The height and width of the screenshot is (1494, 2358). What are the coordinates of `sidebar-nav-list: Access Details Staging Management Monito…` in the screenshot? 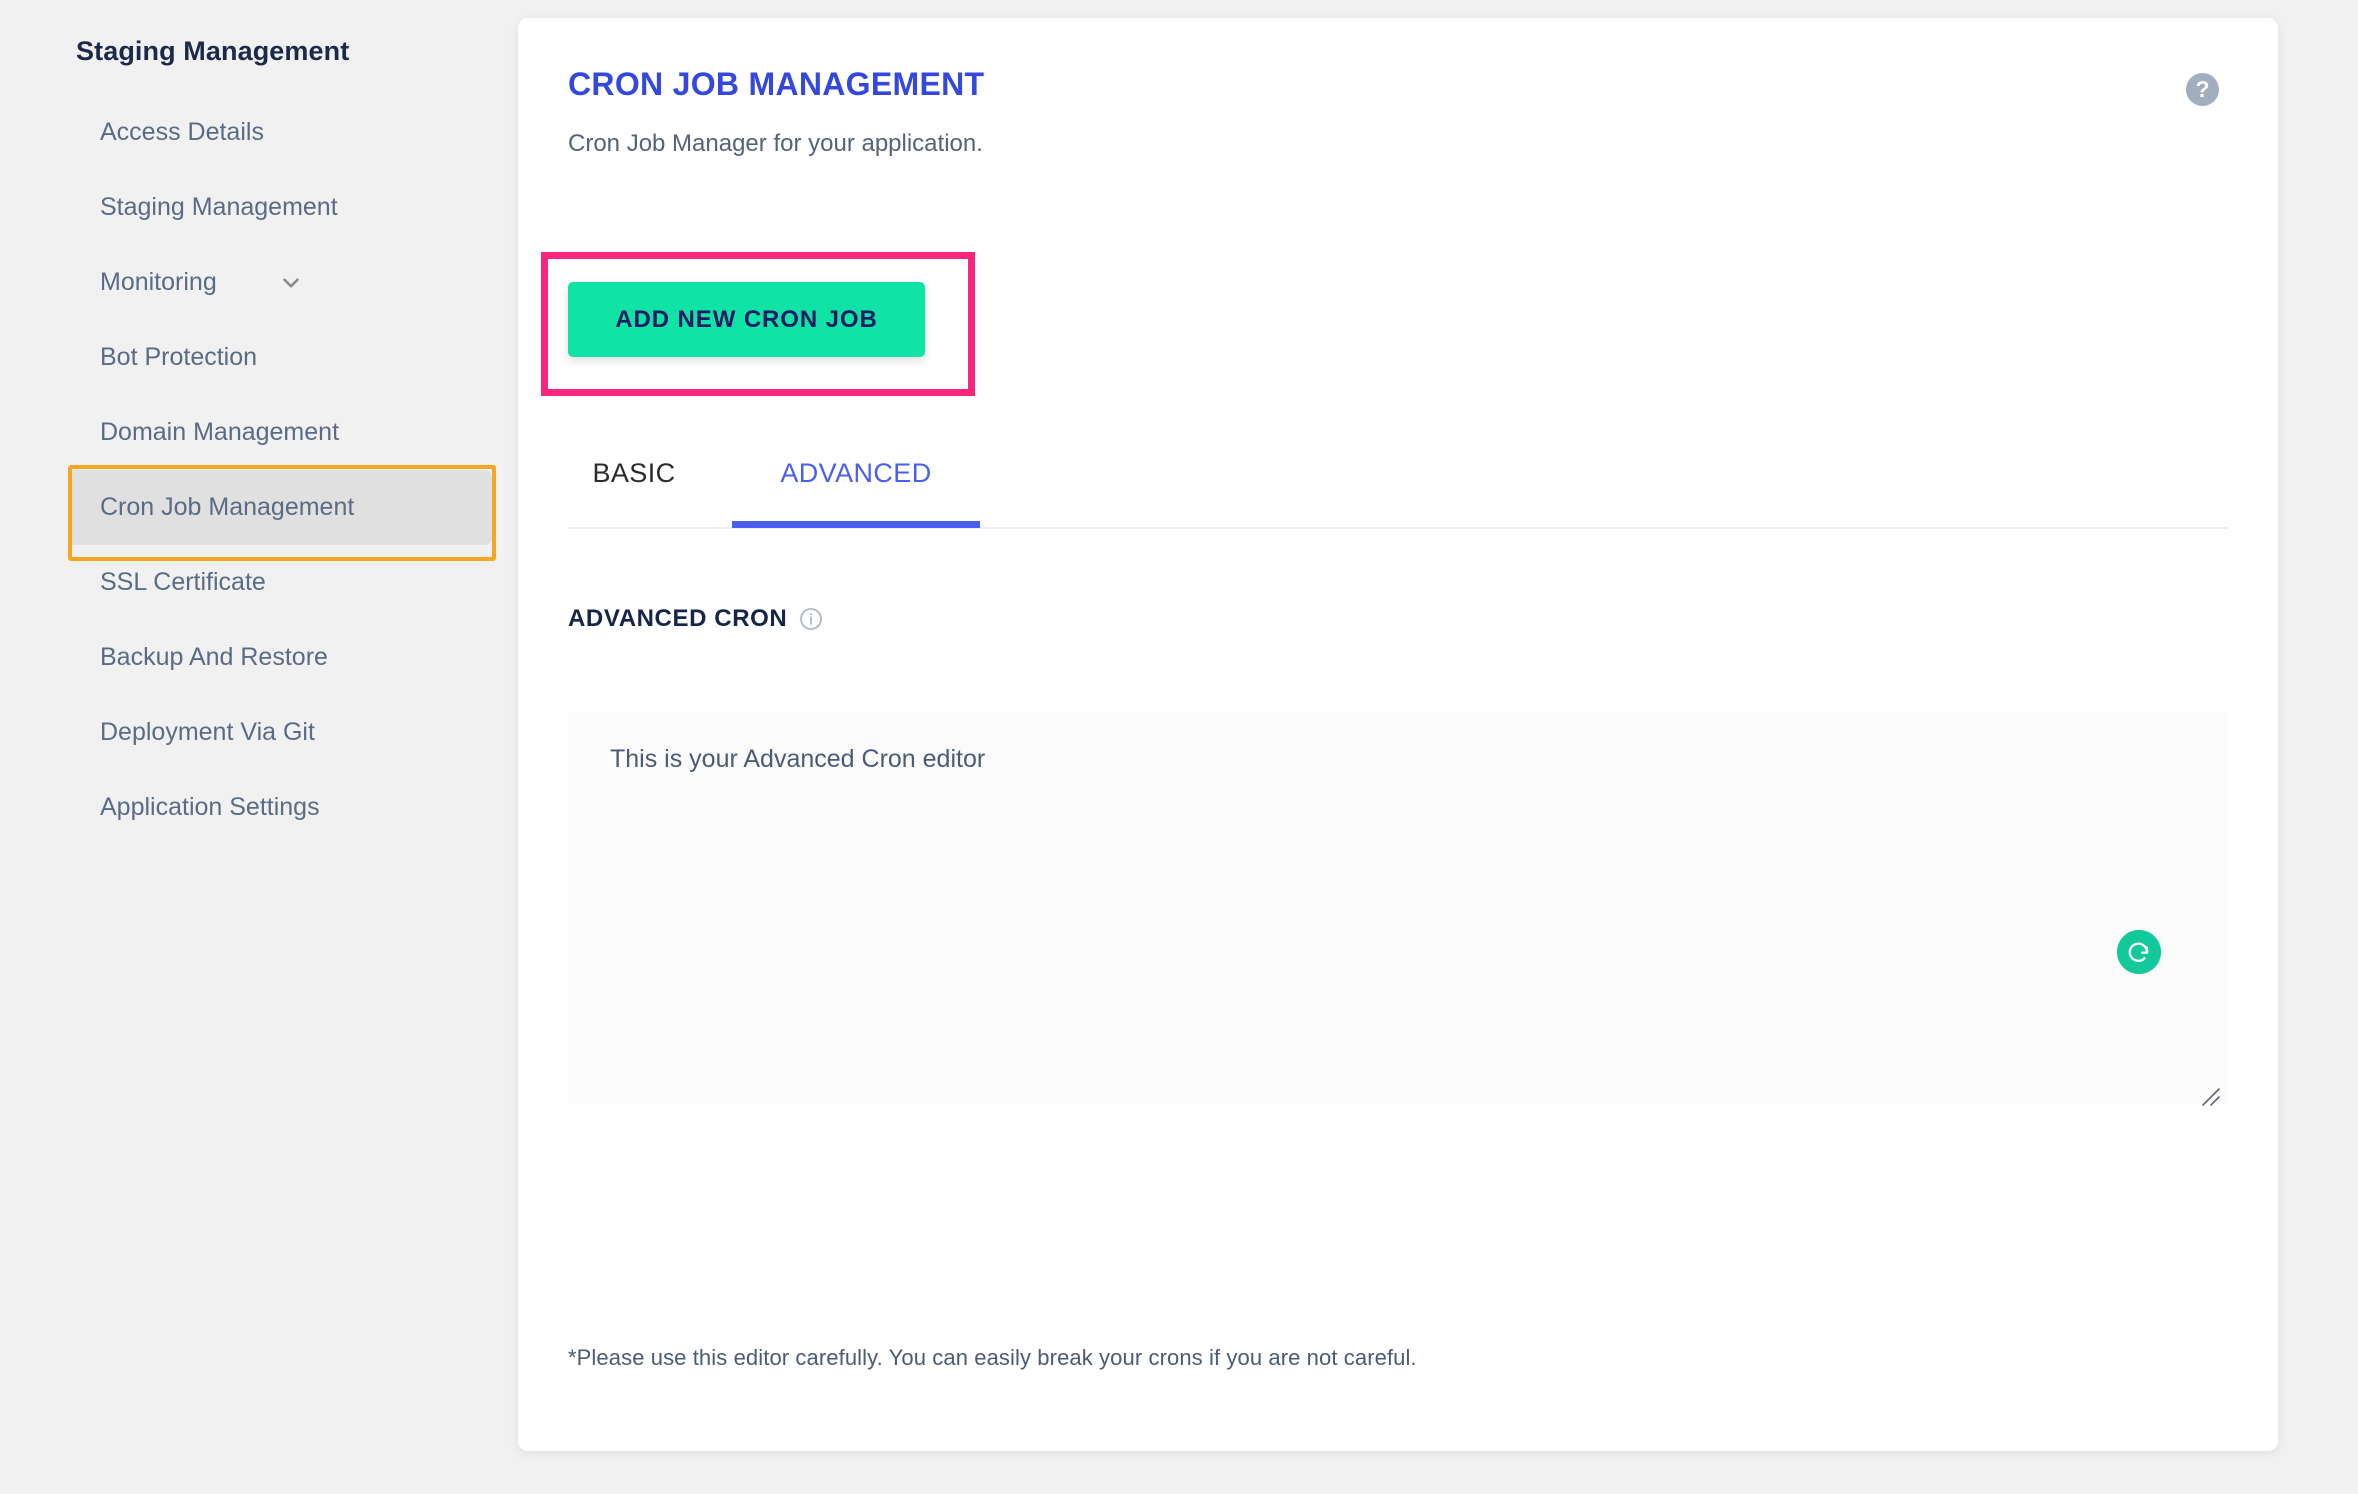 It's located at (259, 470).